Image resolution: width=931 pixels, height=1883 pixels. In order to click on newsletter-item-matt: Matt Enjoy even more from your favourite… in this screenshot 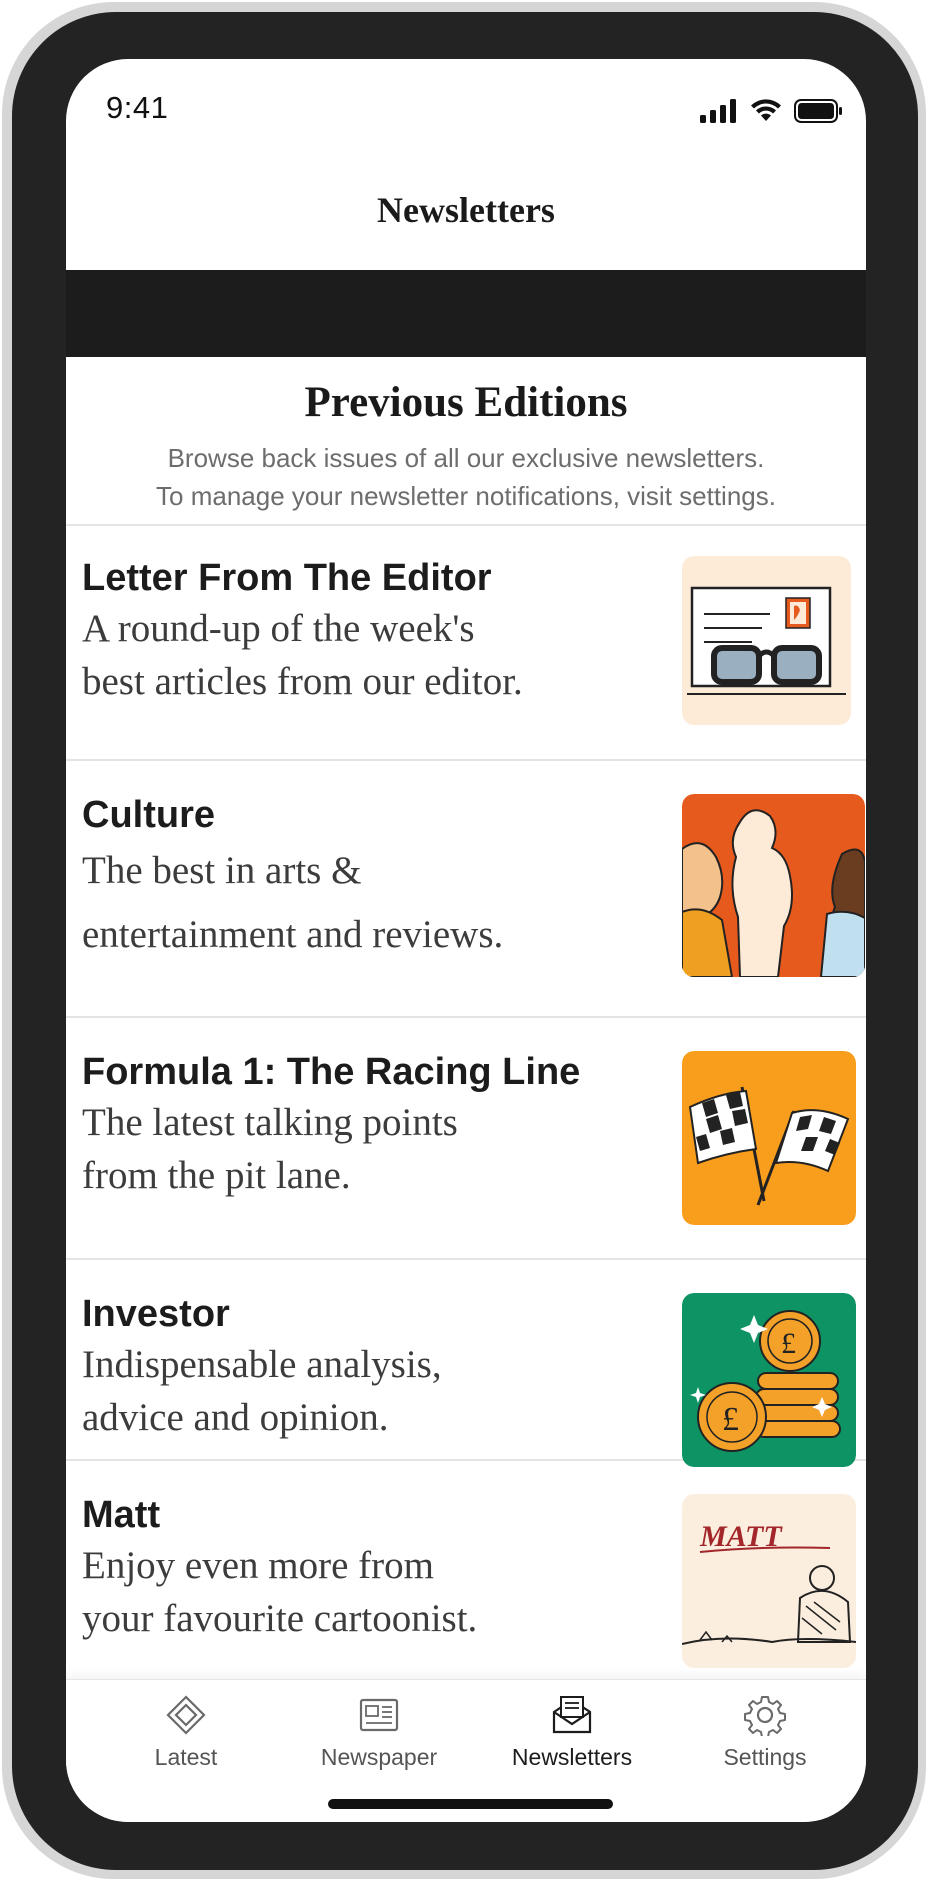, I will do `click(466, 1564)`.